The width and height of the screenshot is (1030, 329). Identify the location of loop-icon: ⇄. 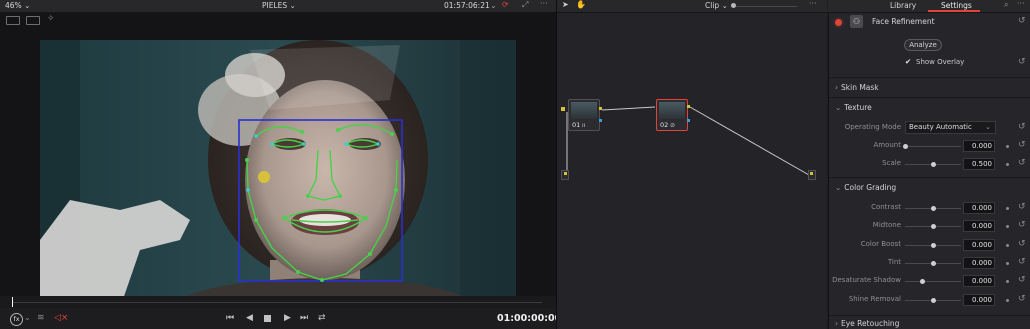
(322, 318).